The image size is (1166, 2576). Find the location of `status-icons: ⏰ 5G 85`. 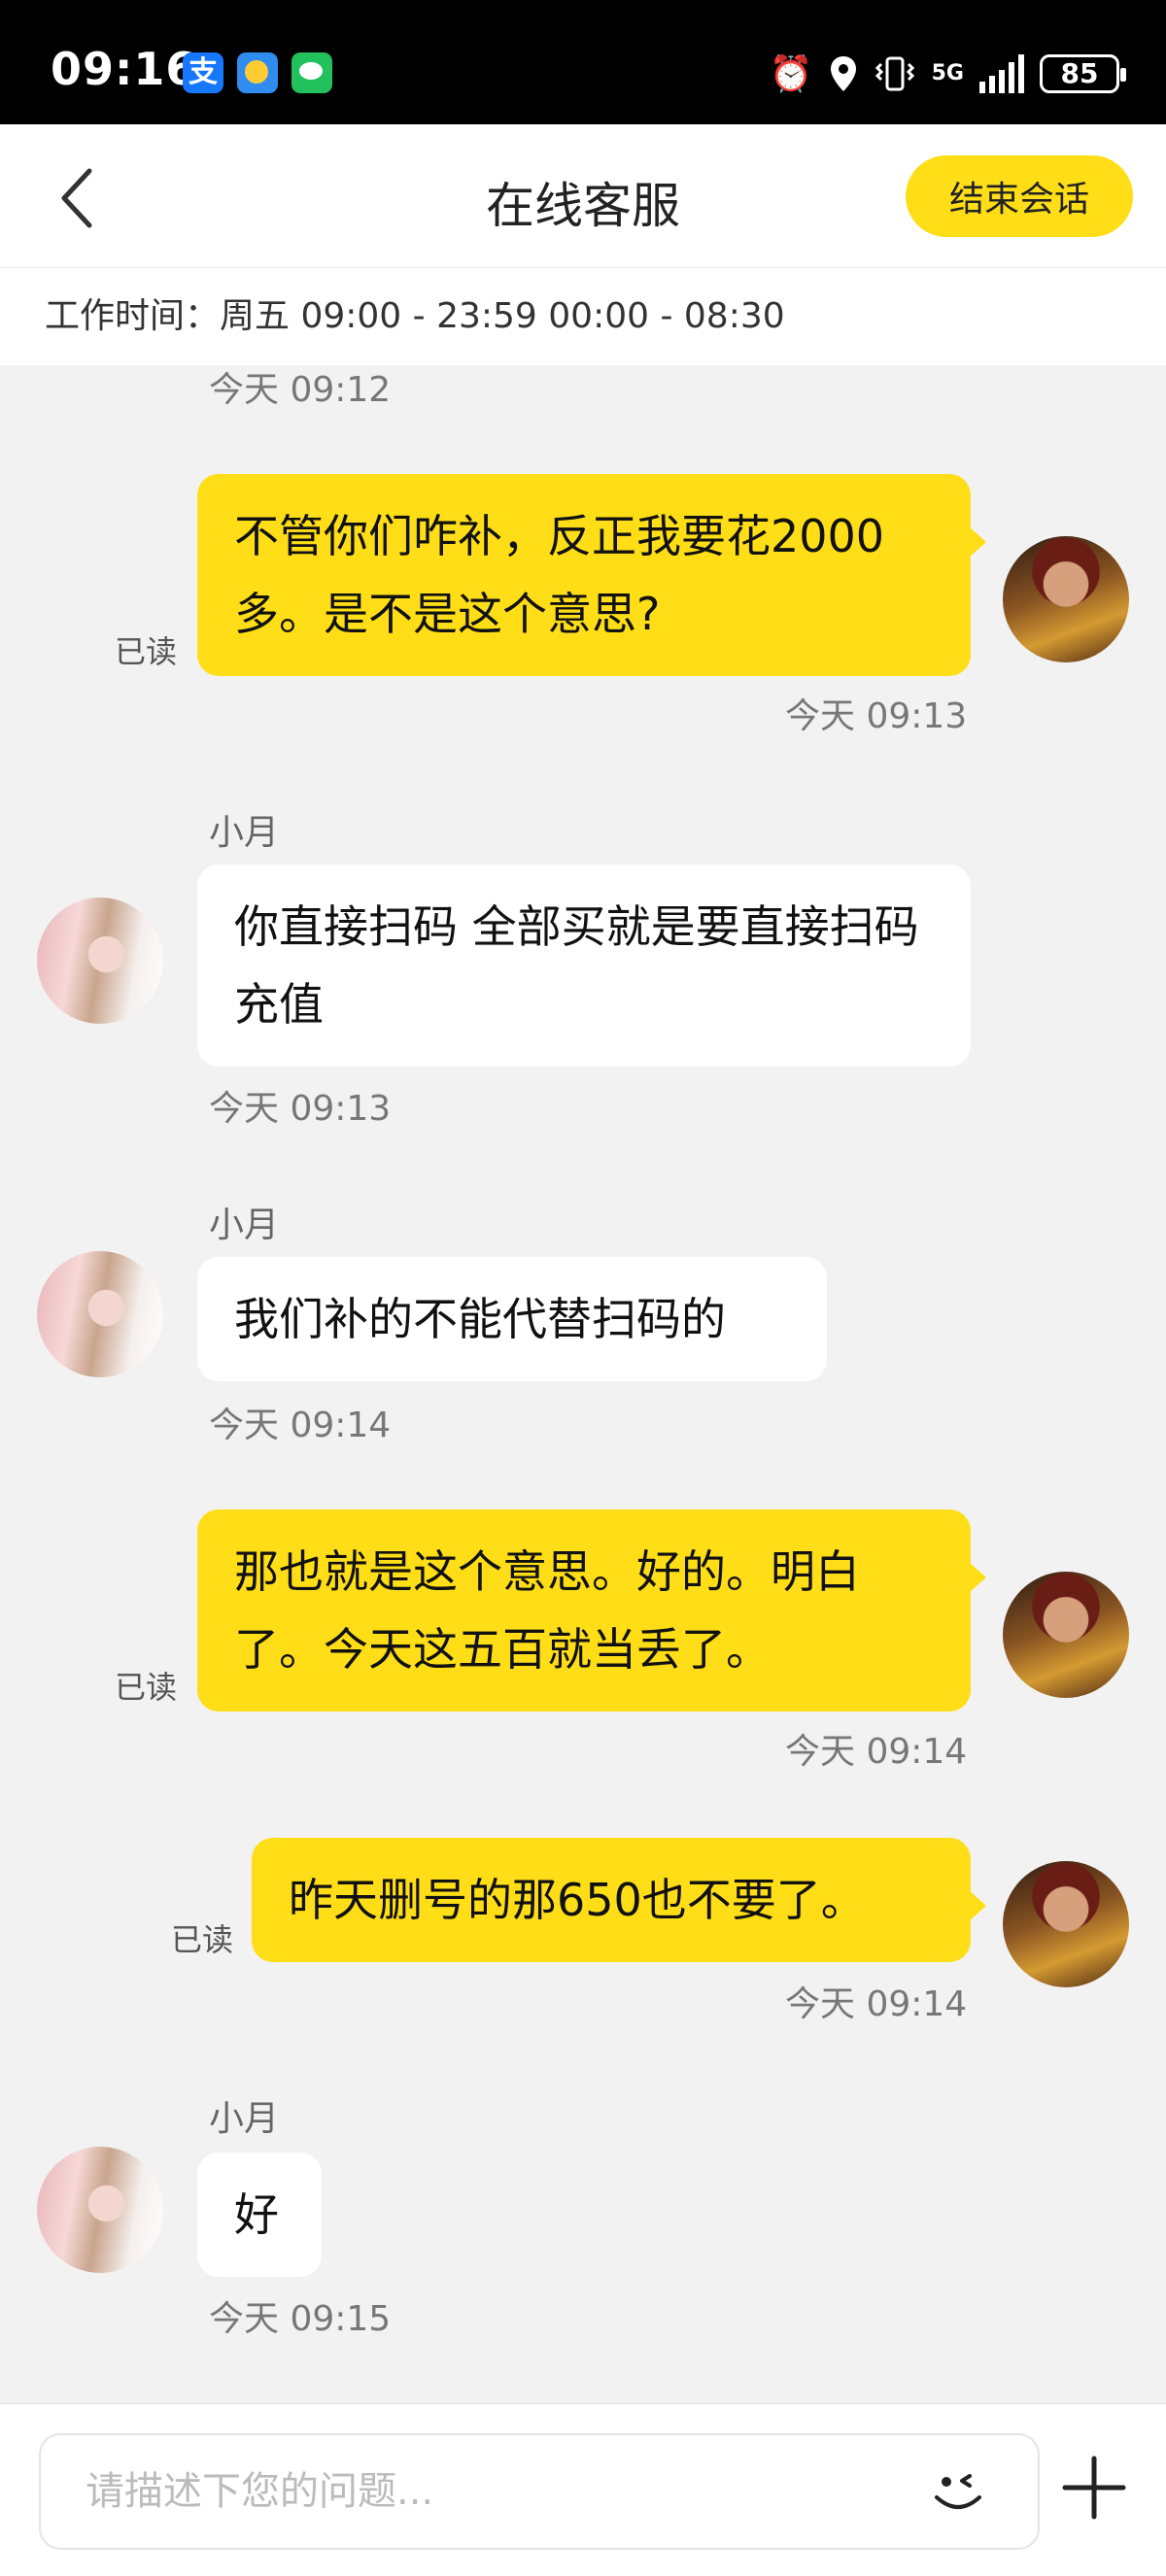

status-icons: ⏰ 5G 85 is located at coordinates (947, 74).